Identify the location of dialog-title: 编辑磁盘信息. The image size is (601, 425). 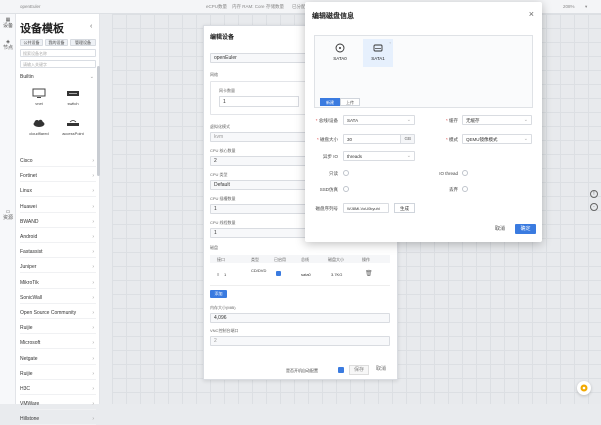
(333, 16).